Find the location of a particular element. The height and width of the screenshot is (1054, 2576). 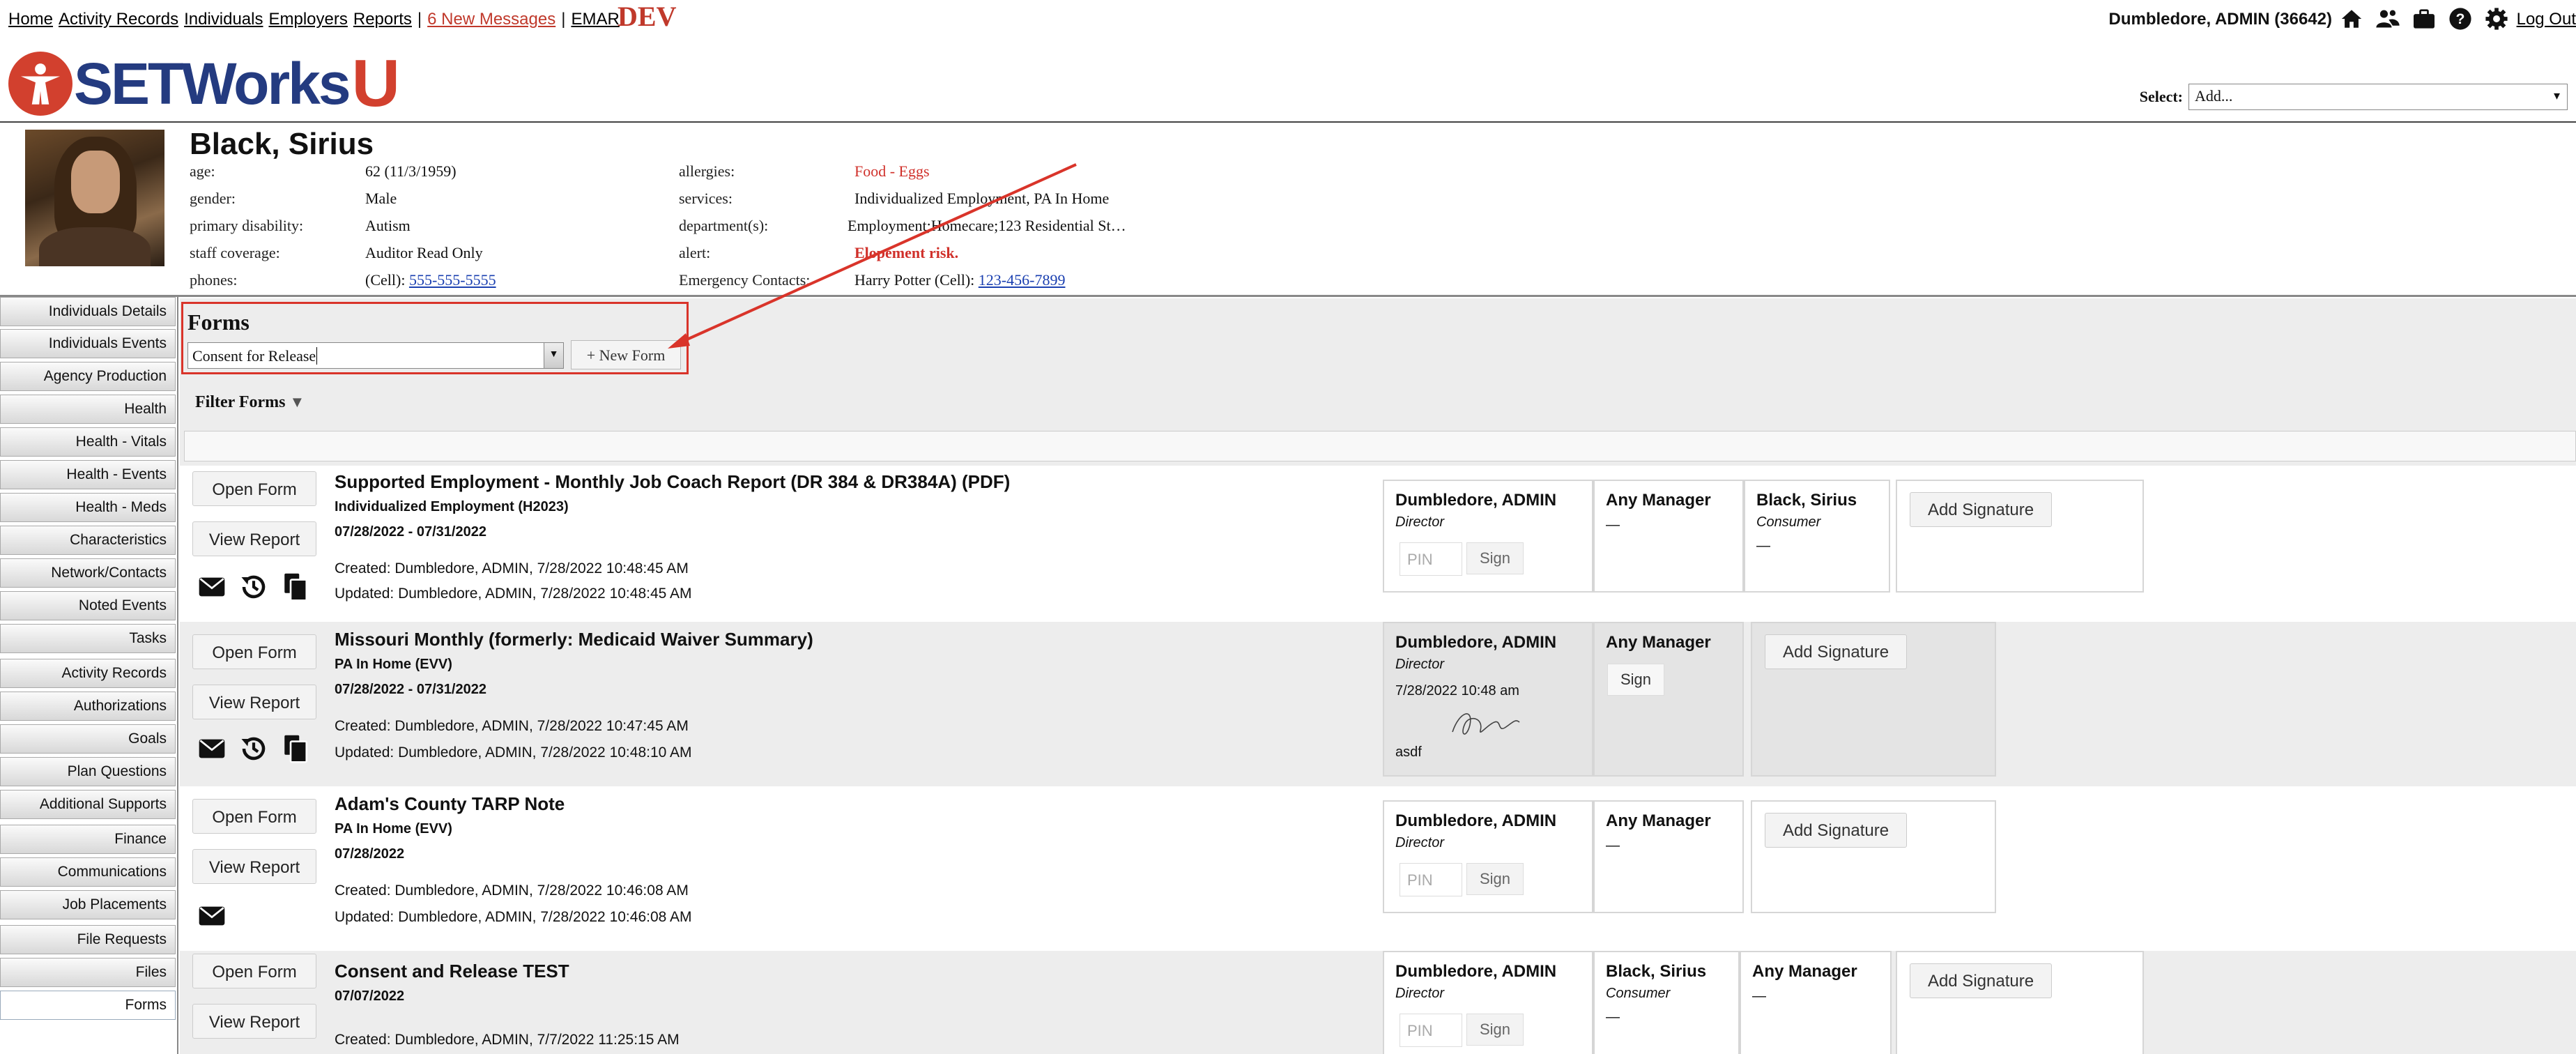

signature-box: Dumbledore, ADMIN Director PIN Sign is located at coordinates (1488, 536).